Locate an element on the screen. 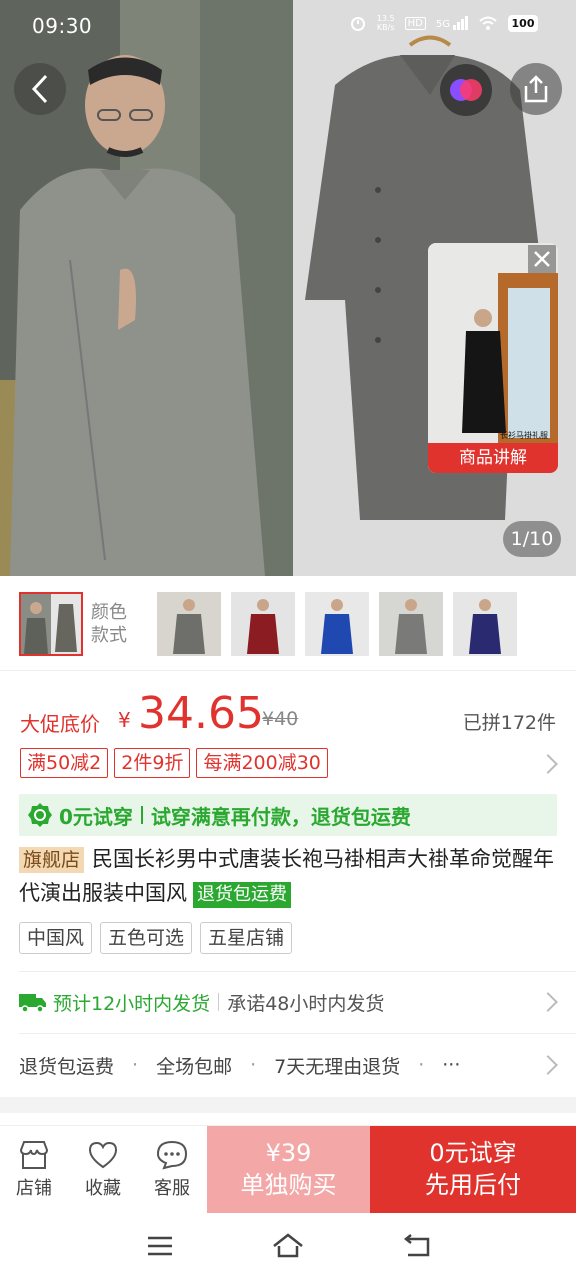  product-tag: 五星店铺 is located at coordinates (246, 938).